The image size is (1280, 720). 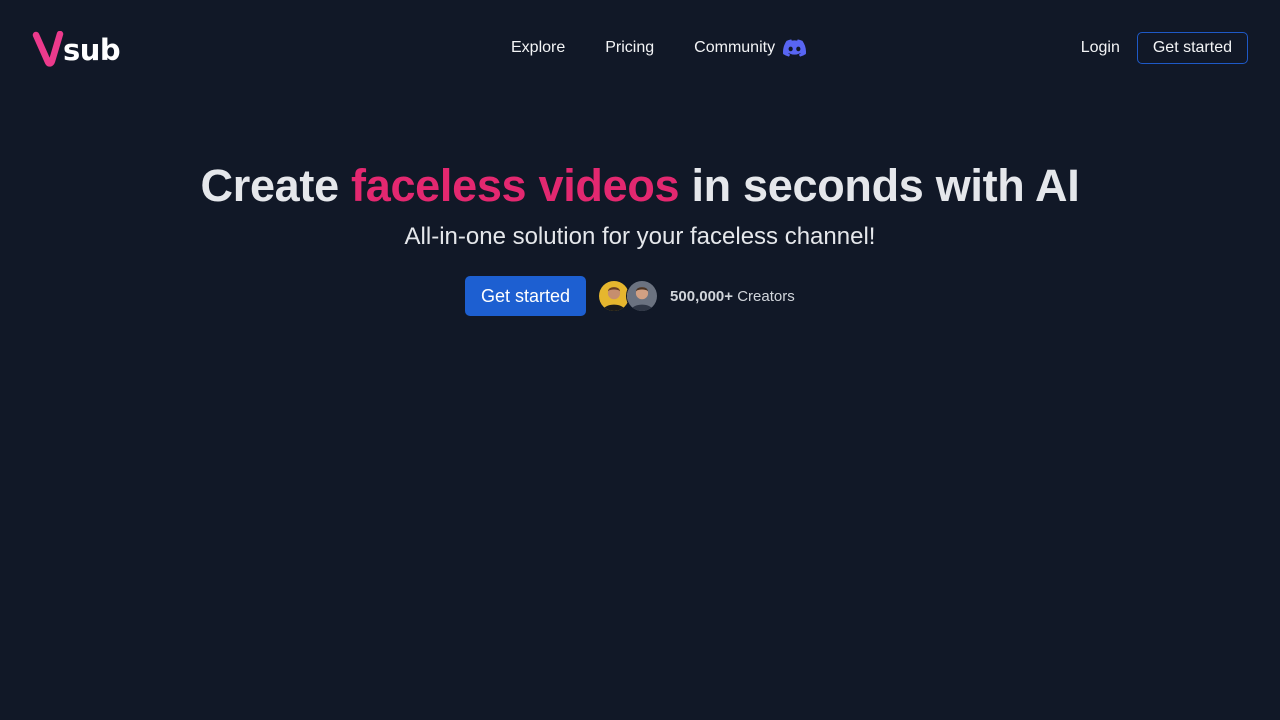 I want to click on headline-part-2: in seconds with AI, so click(x=885, y=185).